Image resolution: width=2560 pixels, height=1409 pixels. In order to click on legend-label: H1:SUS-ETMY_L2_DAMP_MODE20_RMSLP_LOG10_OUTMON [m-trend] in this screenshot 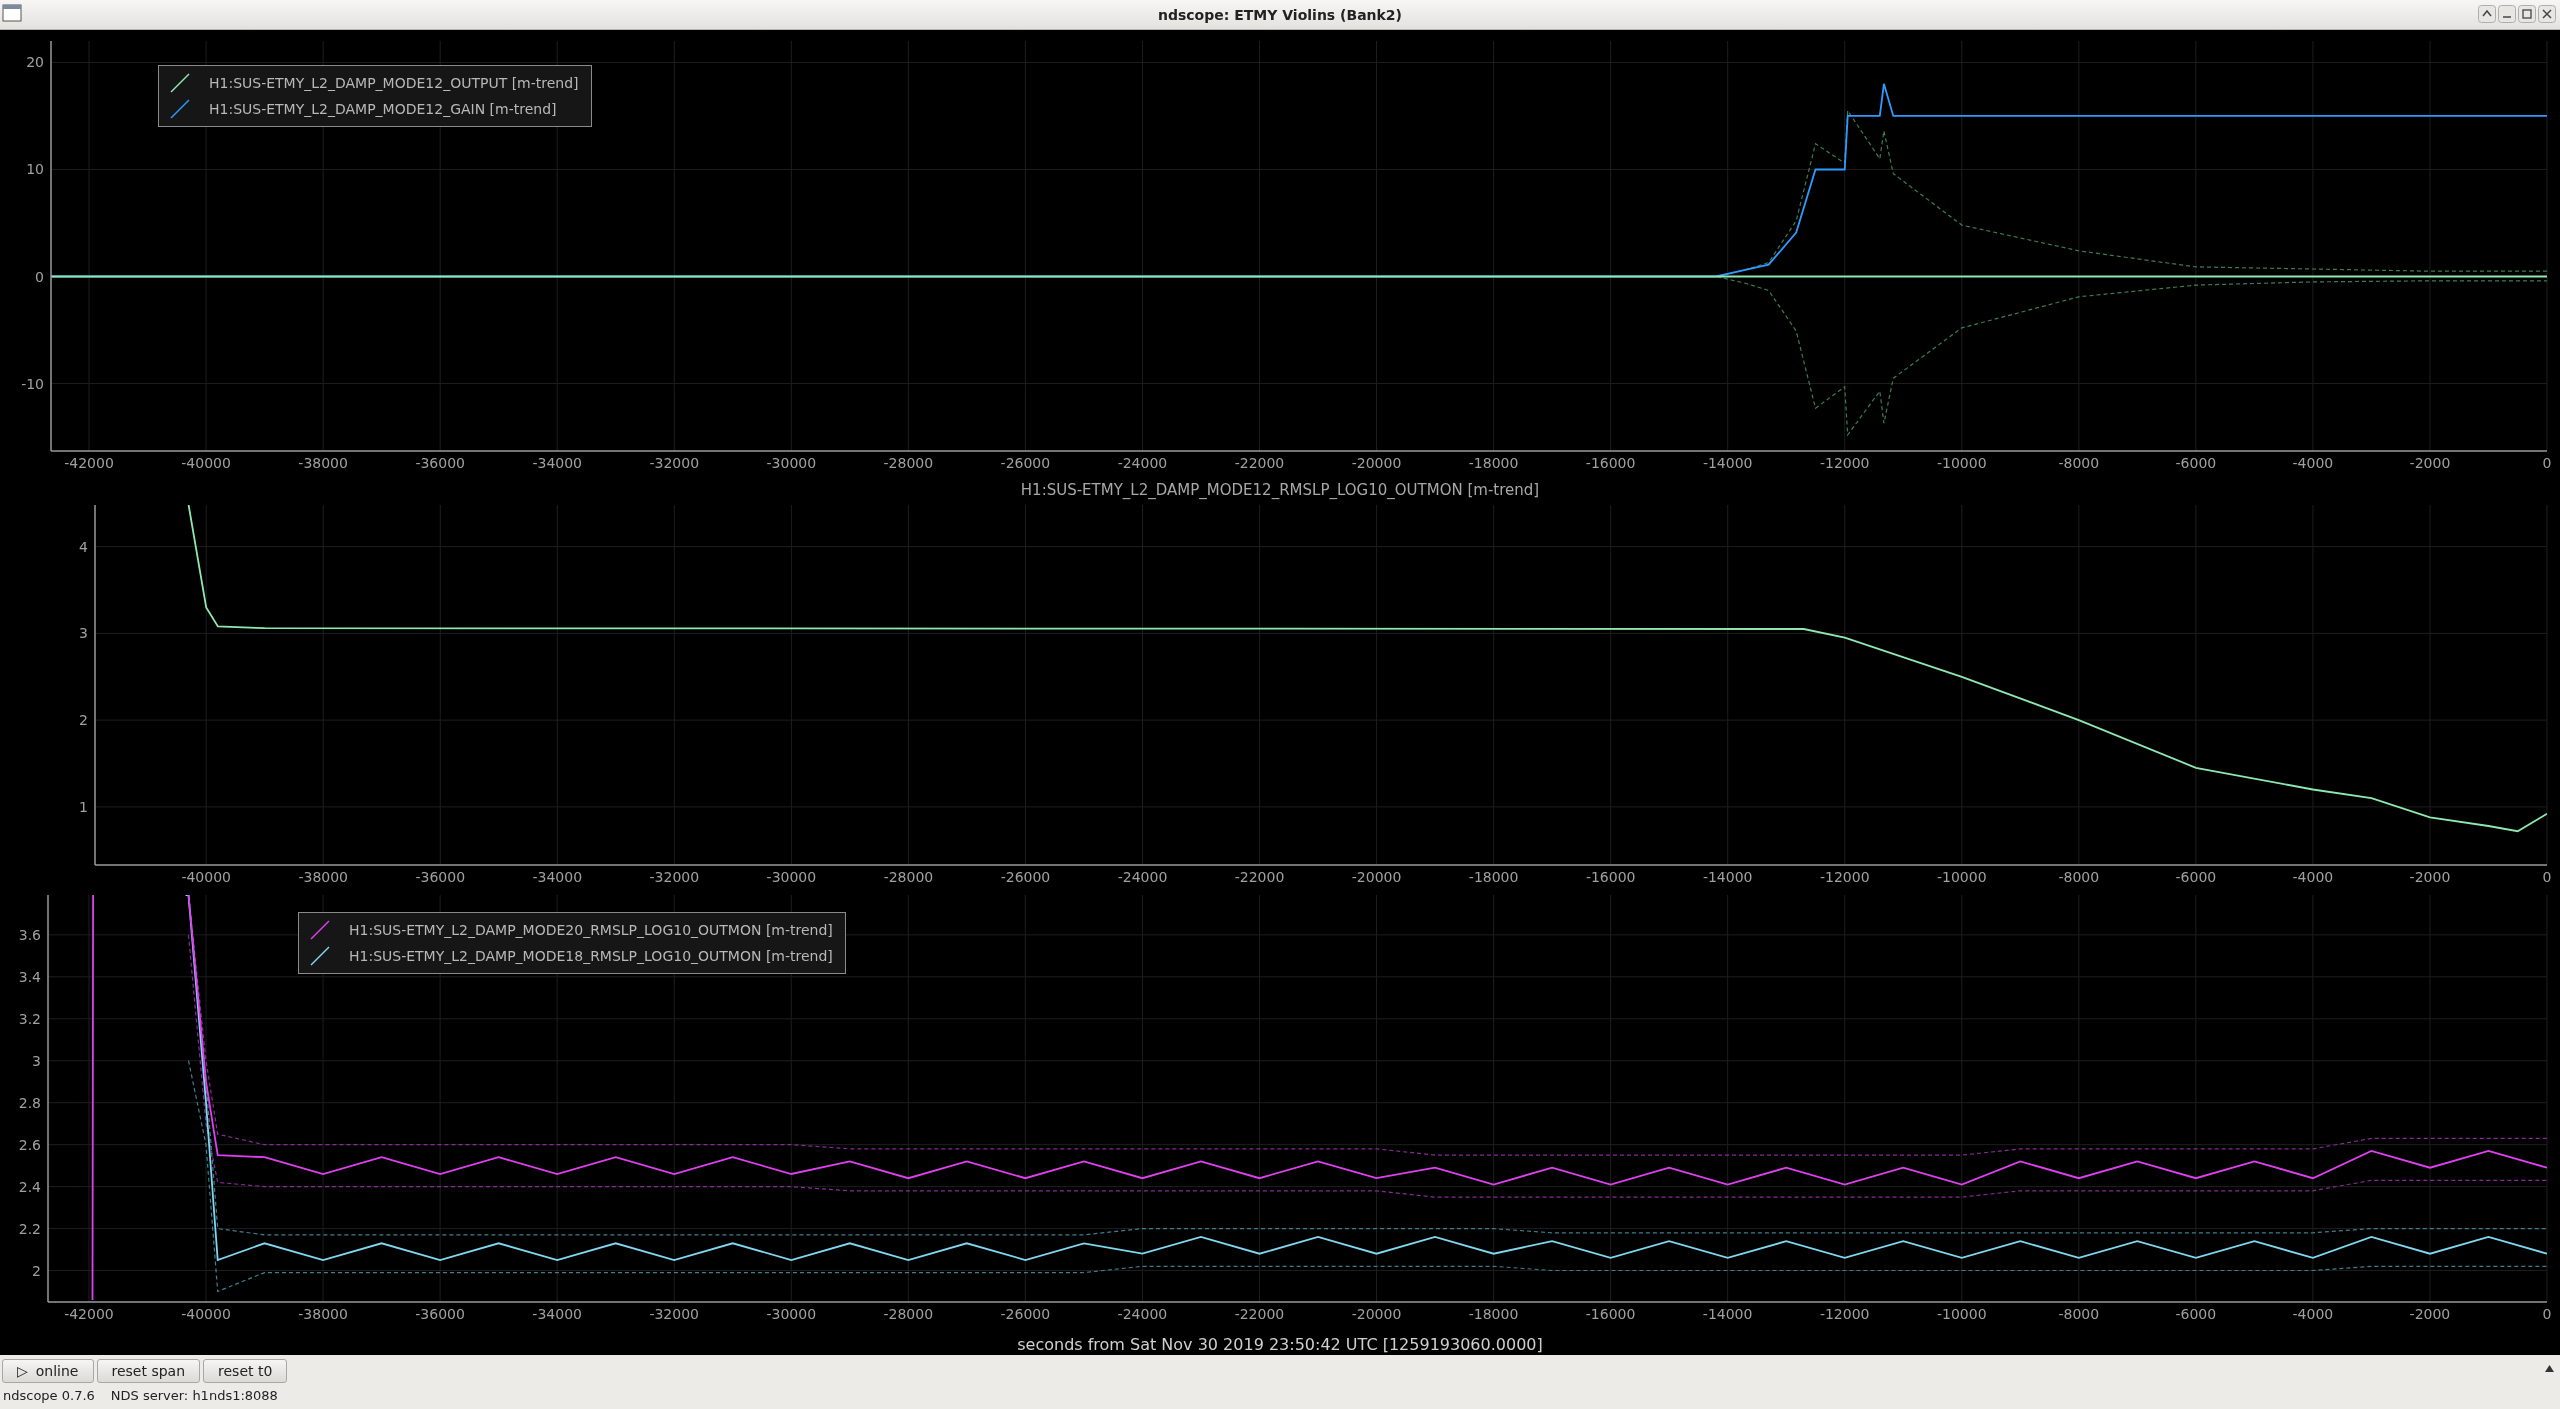, I will do `click(591, 930)`.